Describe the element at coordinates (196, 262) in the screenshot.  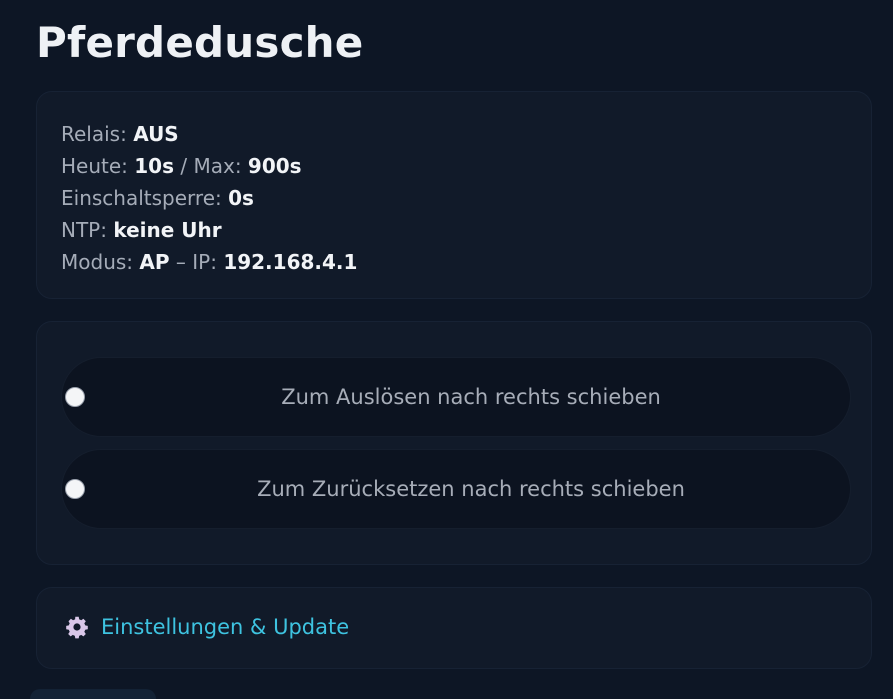
I see `ip-label: – IP:` at that location.